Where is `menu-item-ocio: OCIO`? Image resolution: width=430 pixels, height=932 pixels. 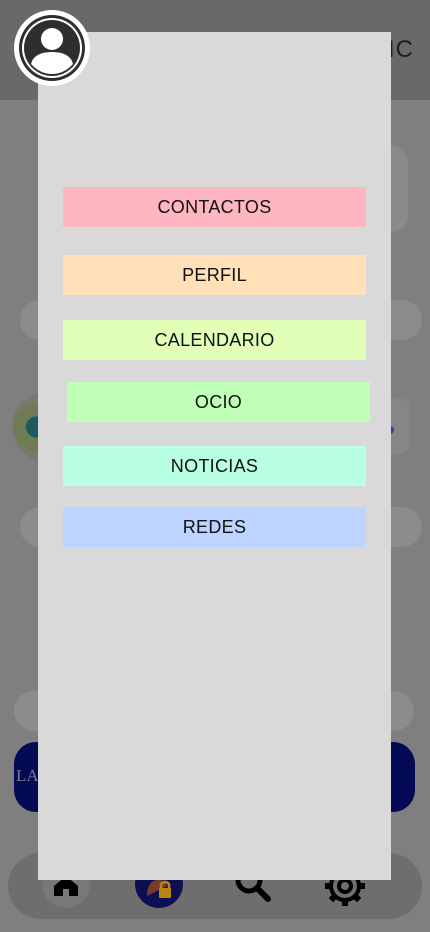 menu-item-ocio: OCIO is located at coordinates (218, 402).